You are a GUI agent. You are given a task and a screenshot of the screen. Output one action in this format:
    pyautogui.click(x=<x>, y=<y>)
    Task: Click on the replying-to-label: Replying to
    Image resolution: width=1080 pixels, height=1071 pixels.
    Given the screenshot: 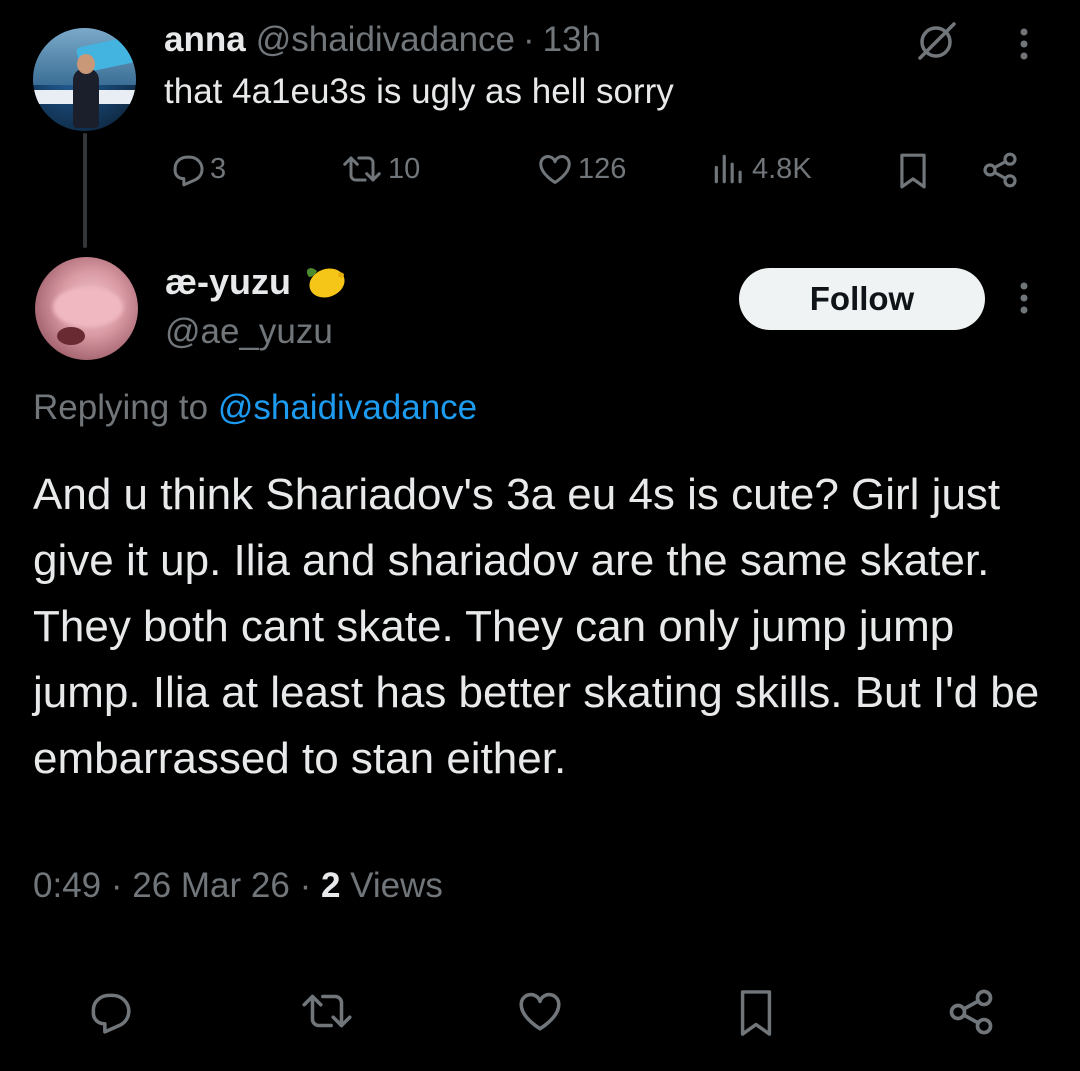 What is the action you would take?
    pyautogui.click(x=121, y=407)
    